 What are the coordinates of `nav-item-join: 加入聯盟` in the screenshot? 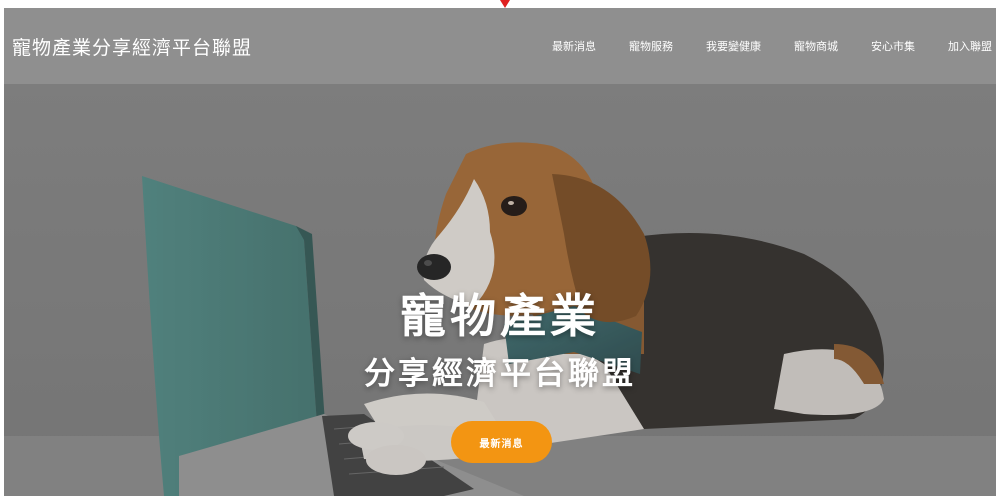 It's located at (970, 46).